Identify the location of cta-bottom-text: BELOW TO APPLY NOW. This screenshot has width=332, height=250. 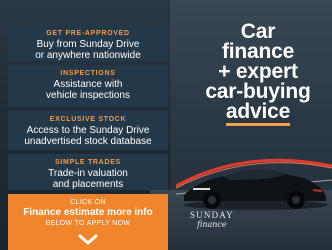
(88, 223).